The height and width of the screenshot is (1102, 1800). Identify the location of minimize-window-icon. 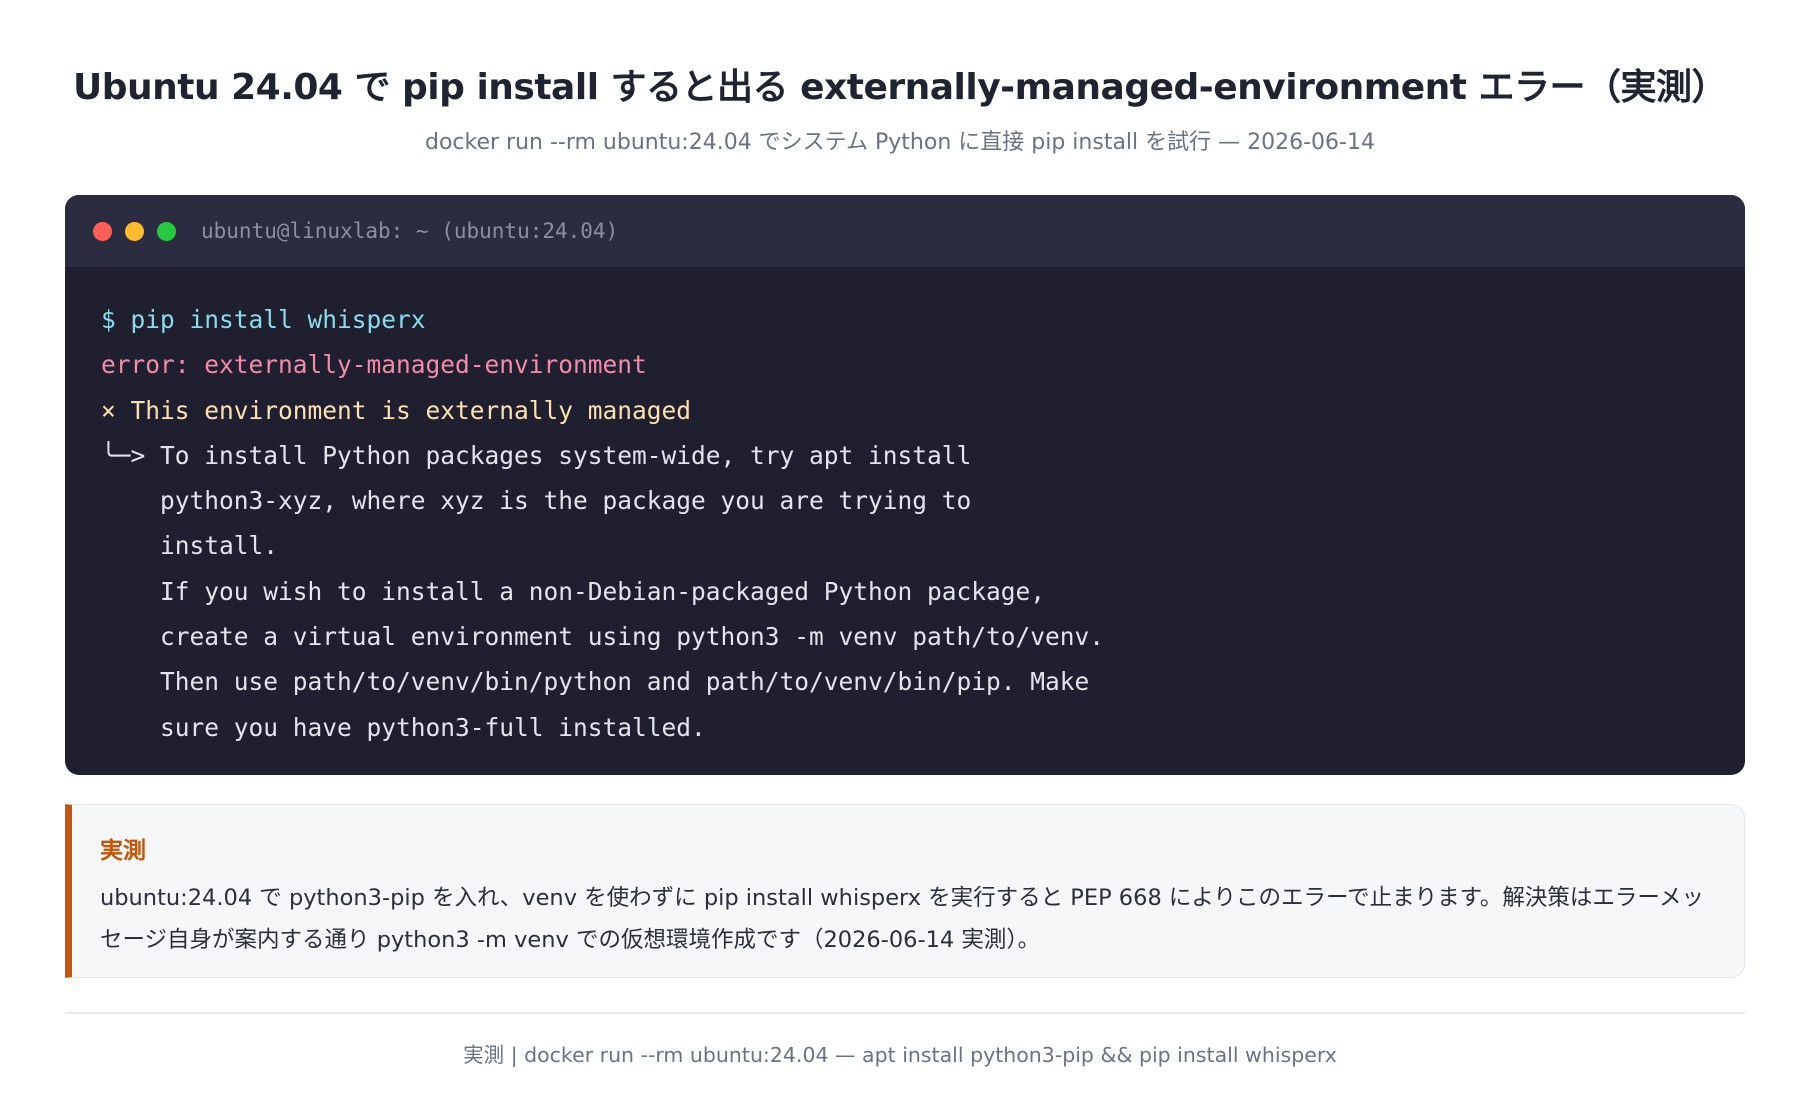
(134, 231).